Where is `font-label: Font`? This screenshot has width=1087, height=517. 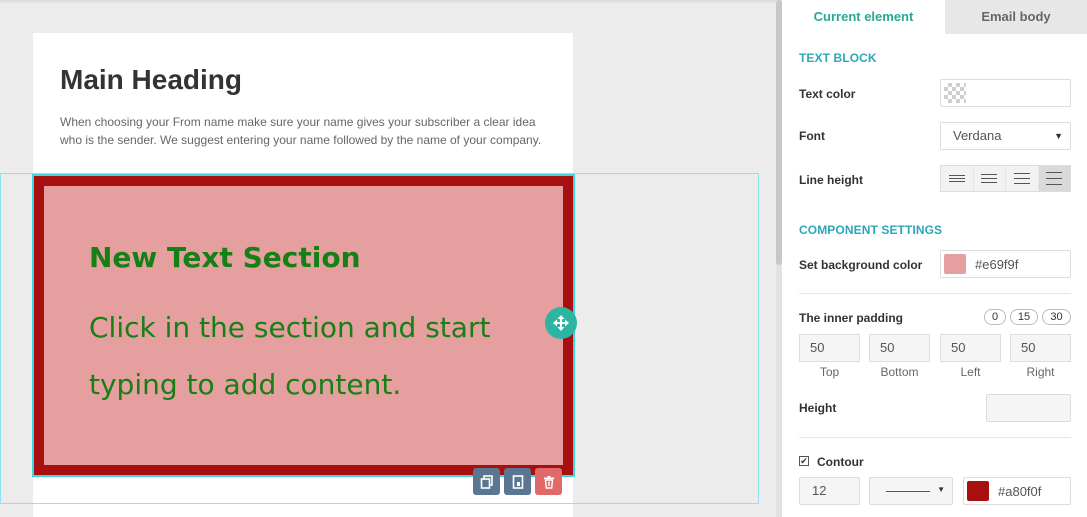 font-label: Font is located at coordinates (812, 136).